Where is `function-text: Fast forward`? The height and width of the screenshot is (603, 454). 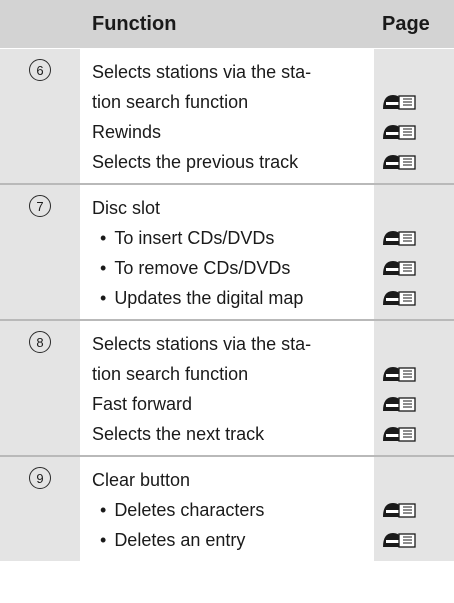 function-text: Fast forward is located at coordinates (142, 404).